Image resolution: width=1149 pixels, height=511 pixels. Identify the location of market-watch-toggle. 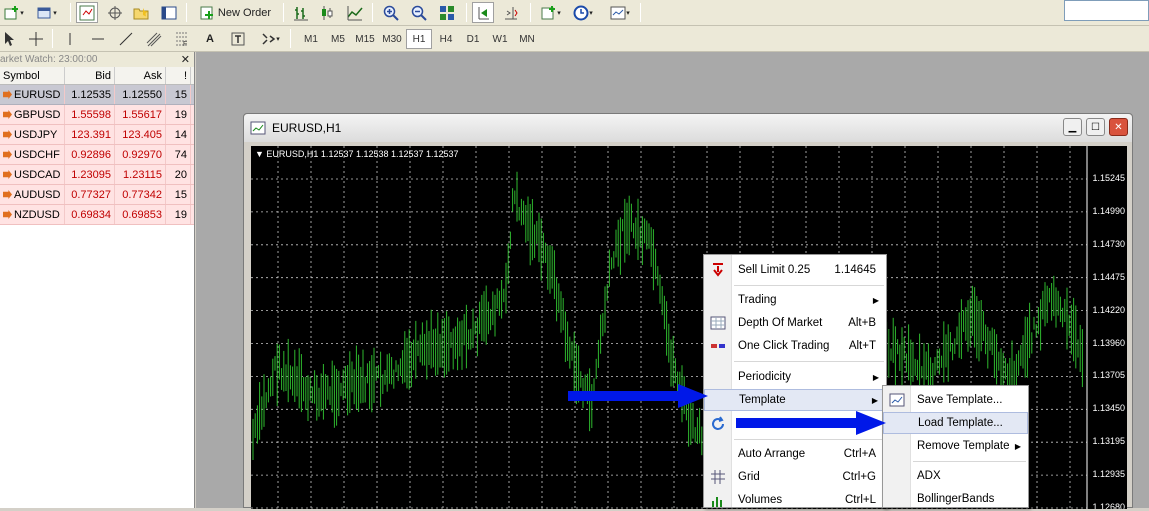
(87, 12).